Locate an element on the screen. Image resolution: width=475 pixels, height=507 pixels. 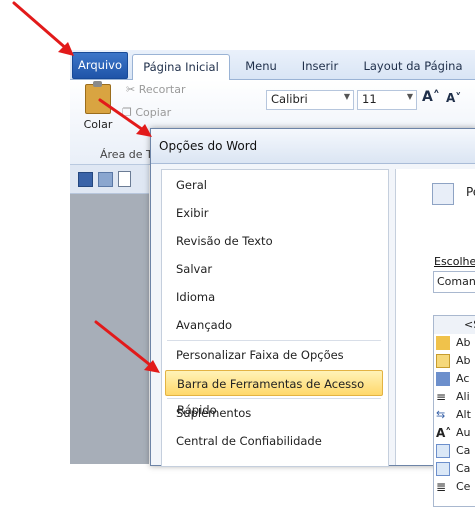
command-label: Ce is located at coordinates (463, 486).